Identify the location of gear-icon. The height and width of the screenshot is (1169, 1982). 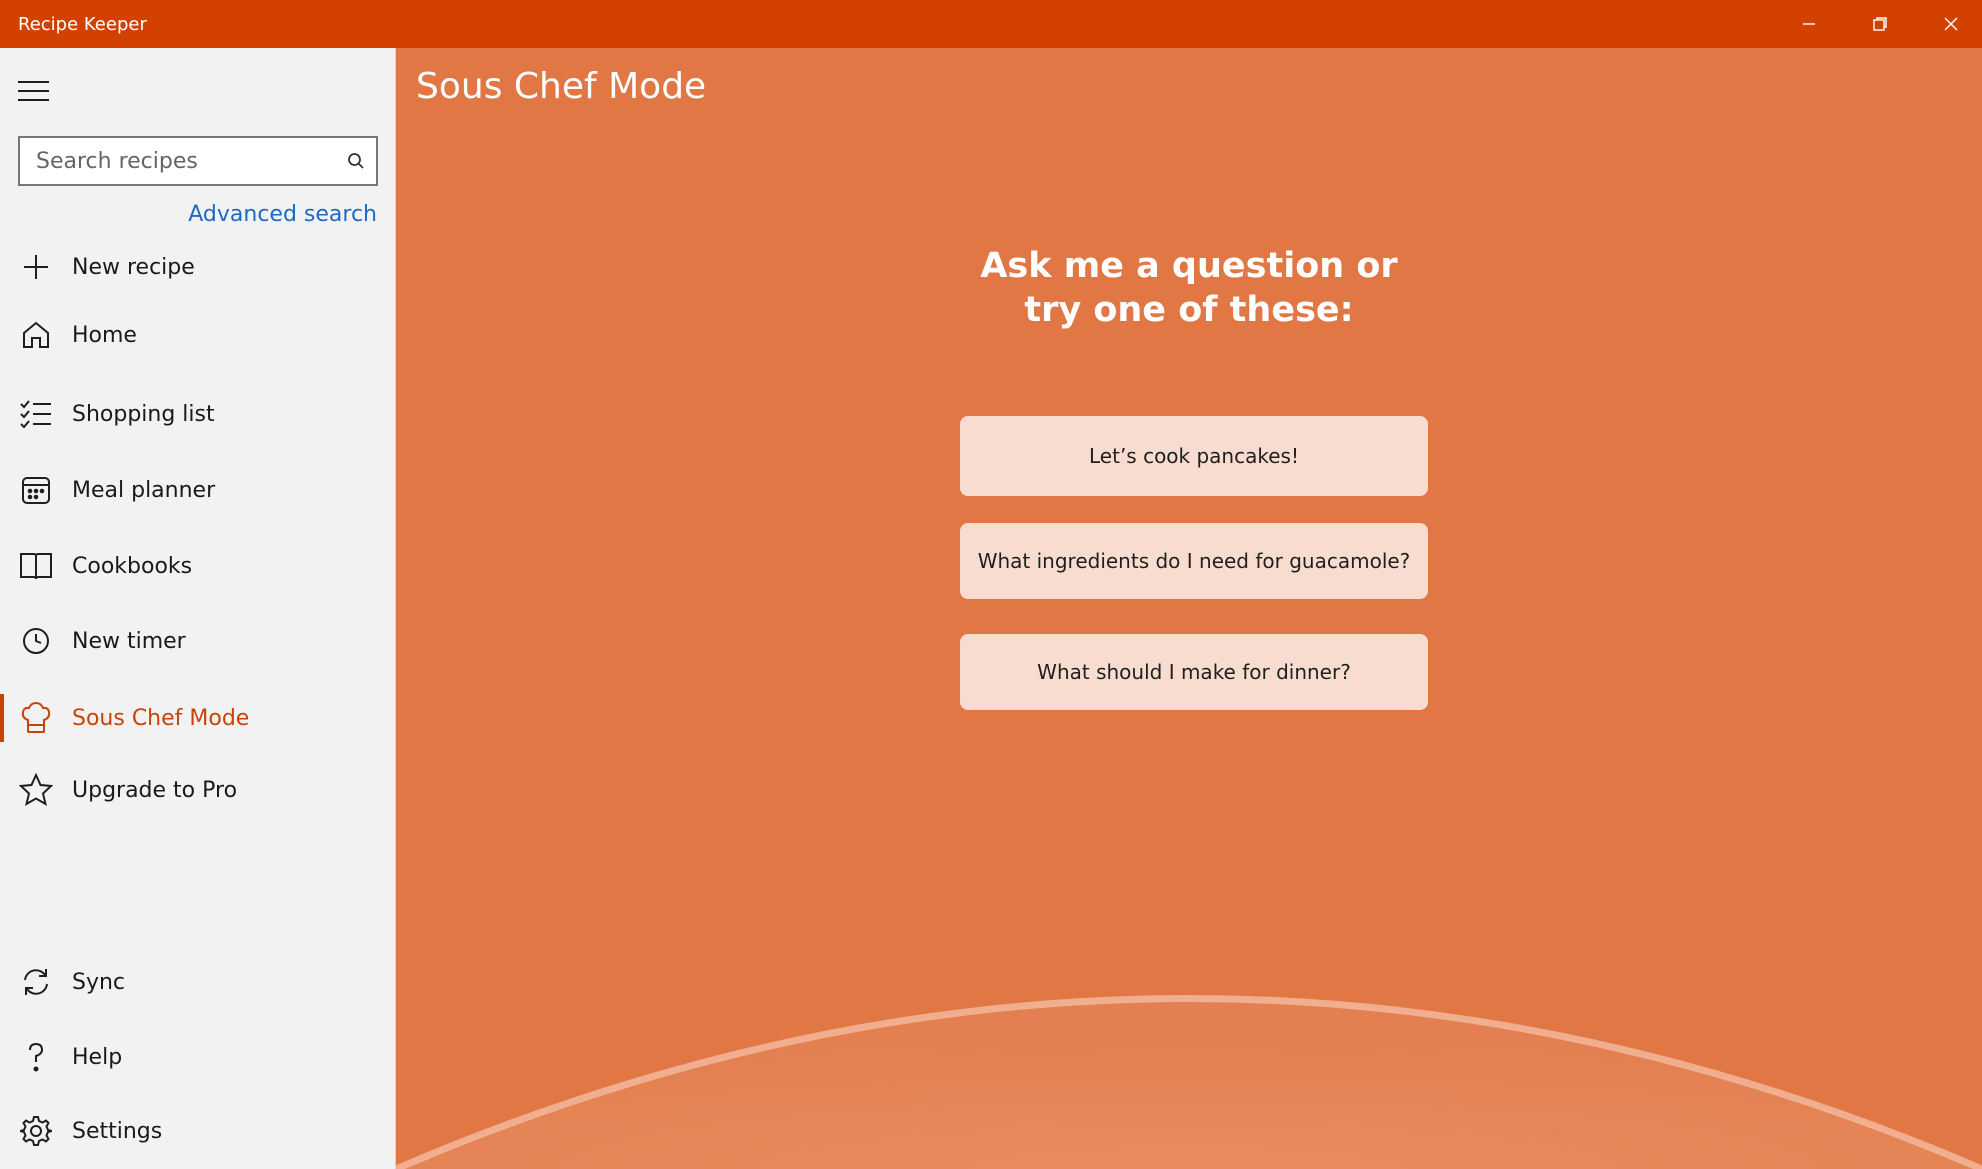
(36, 1131).